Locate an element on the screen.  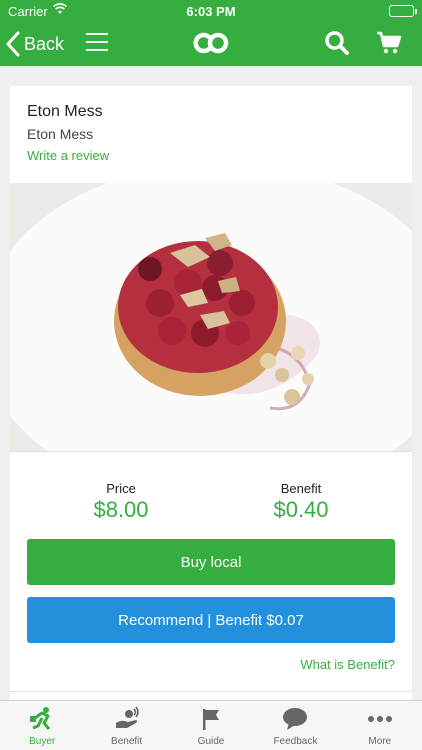
product-title: Eton Mess is located at coordinates (65, 111).